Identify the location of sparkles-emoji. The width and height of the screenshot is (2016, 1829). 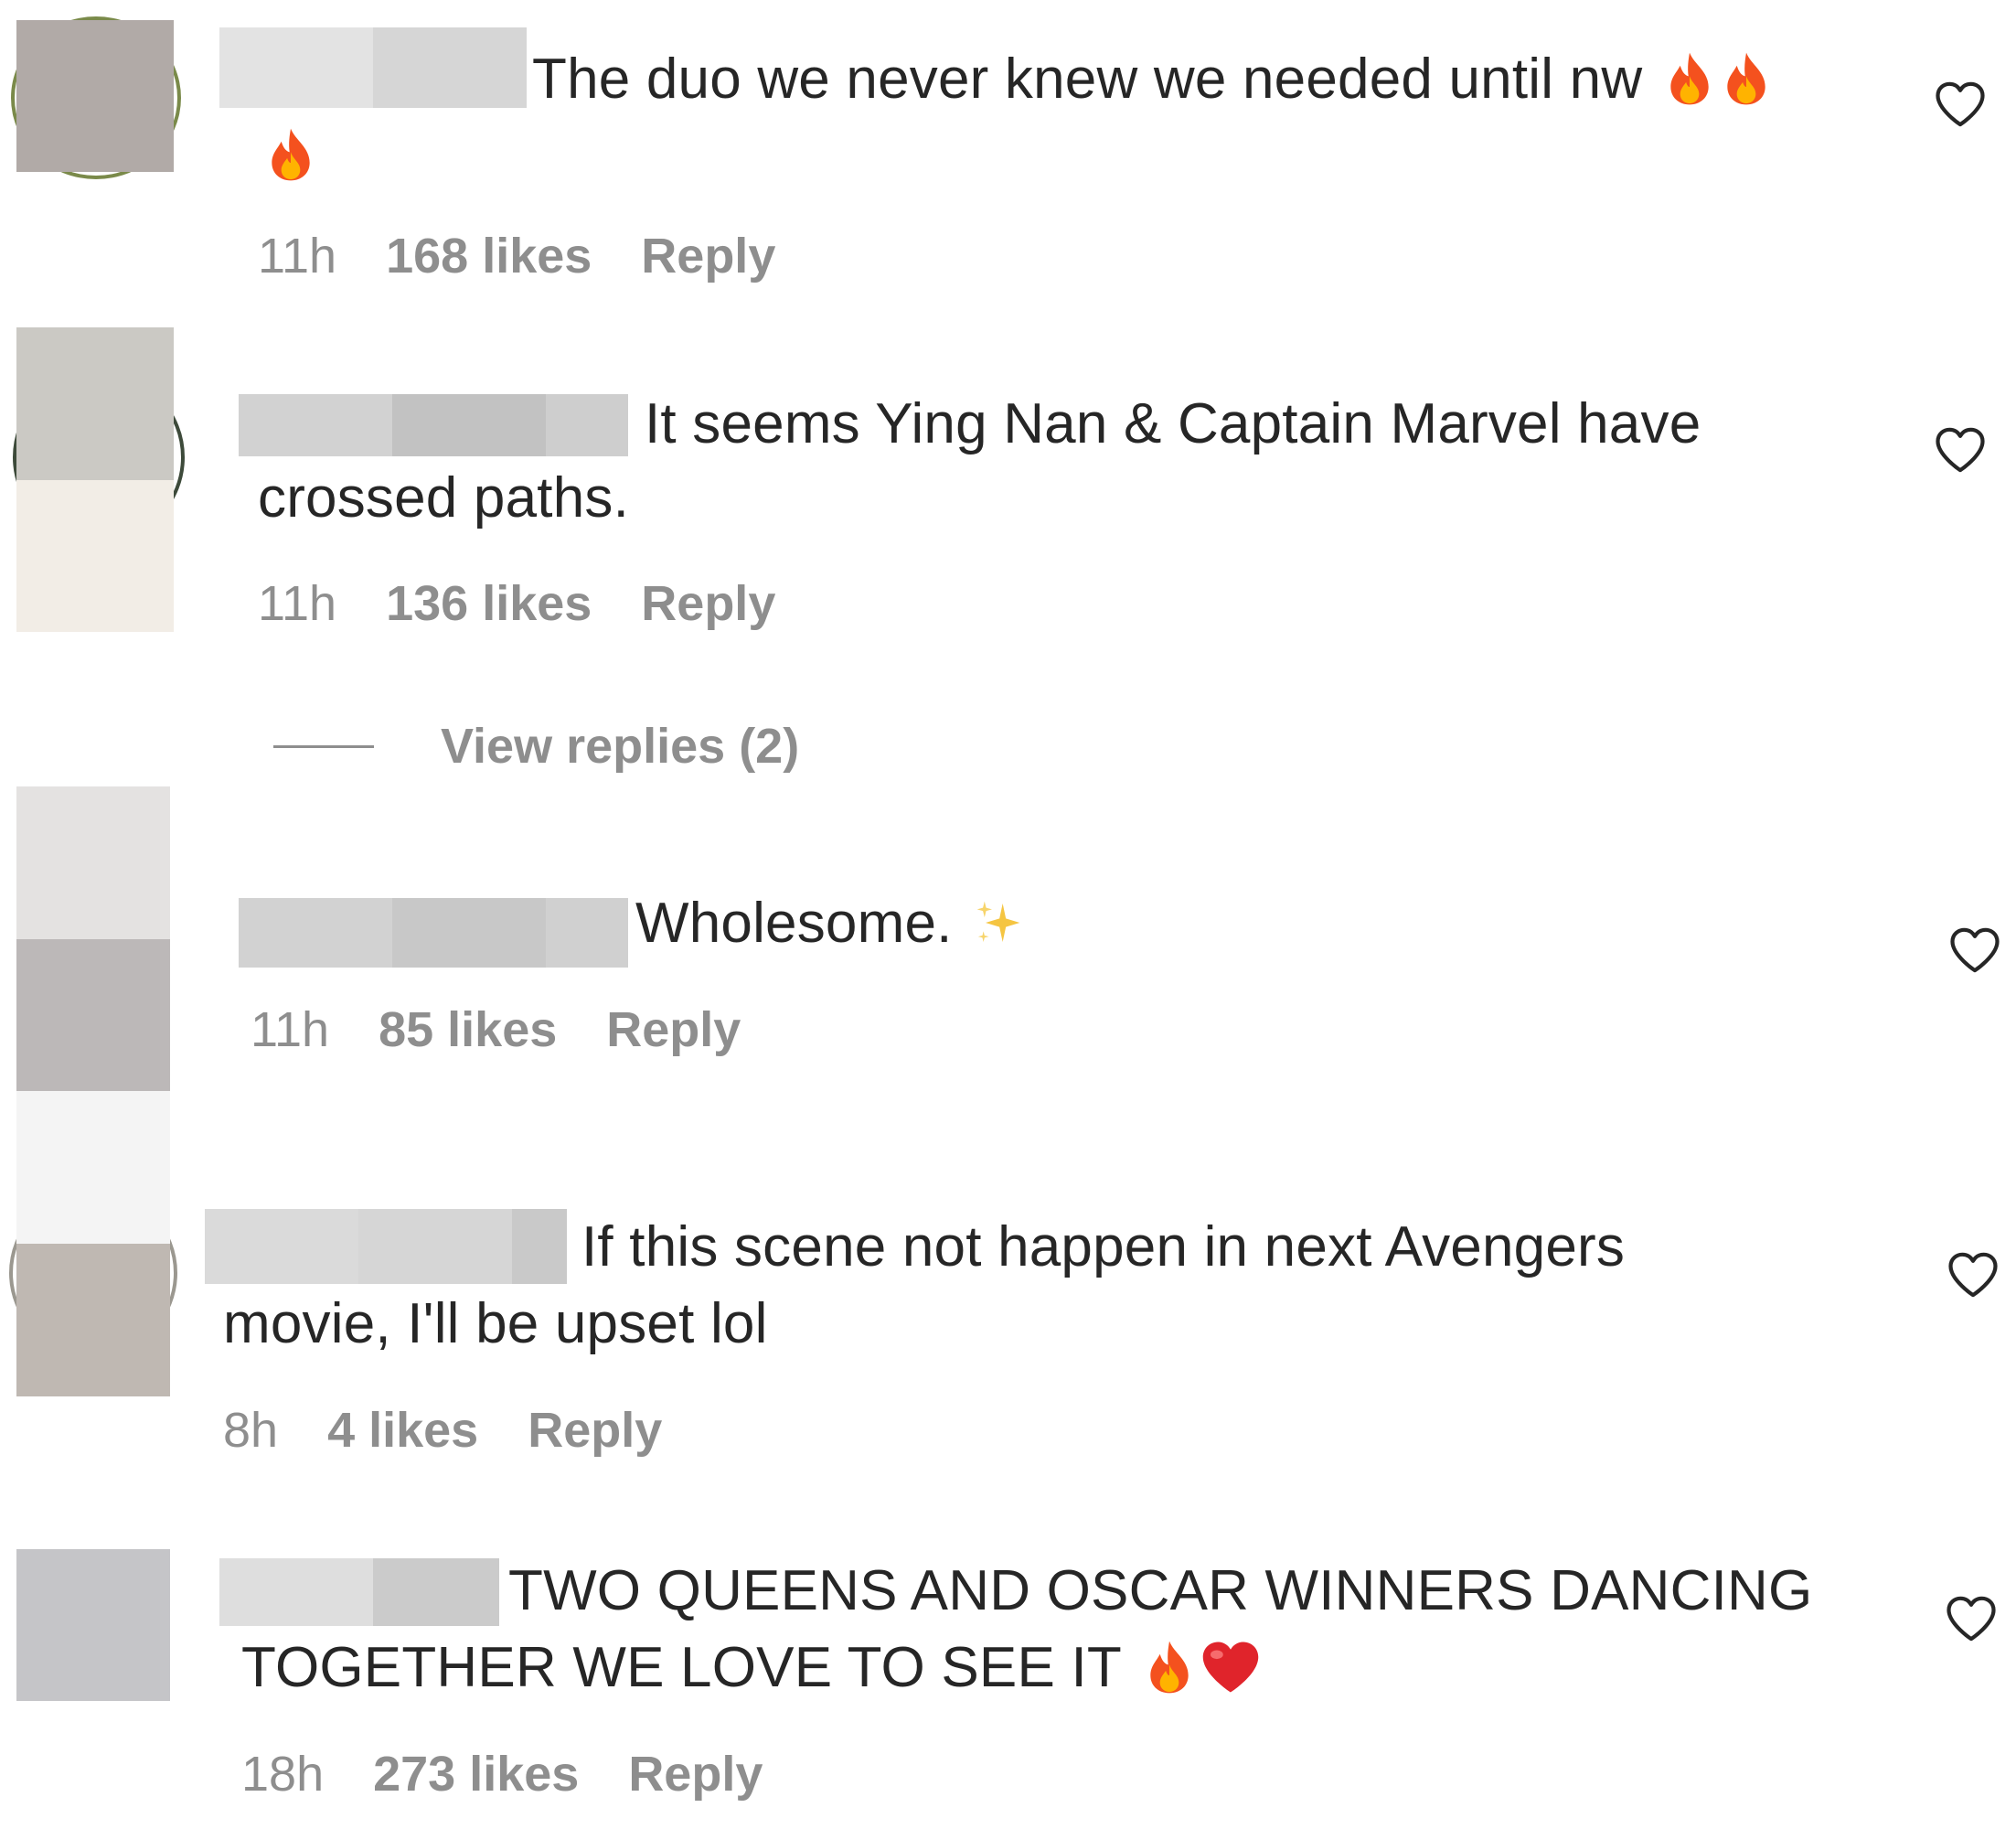
(998, 922).